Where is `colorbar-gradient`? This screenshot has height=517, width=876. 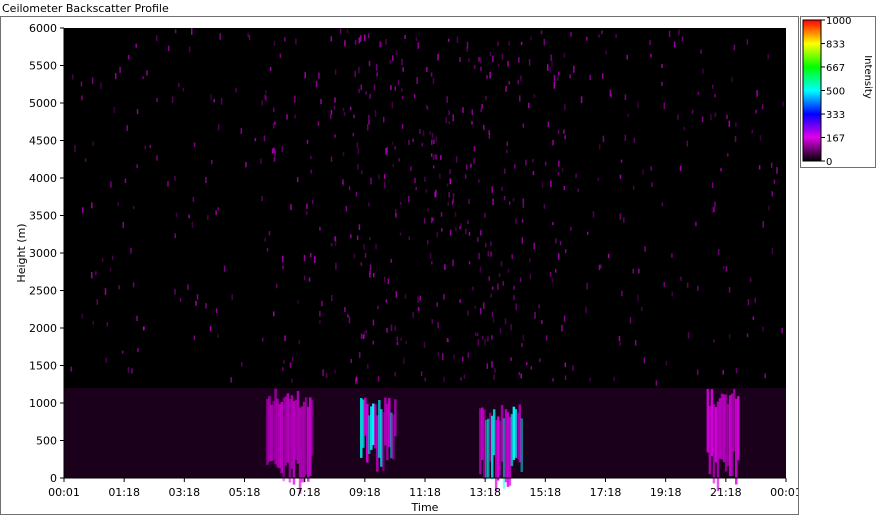
colorbar-gradient is located at coordinates (812, 90).